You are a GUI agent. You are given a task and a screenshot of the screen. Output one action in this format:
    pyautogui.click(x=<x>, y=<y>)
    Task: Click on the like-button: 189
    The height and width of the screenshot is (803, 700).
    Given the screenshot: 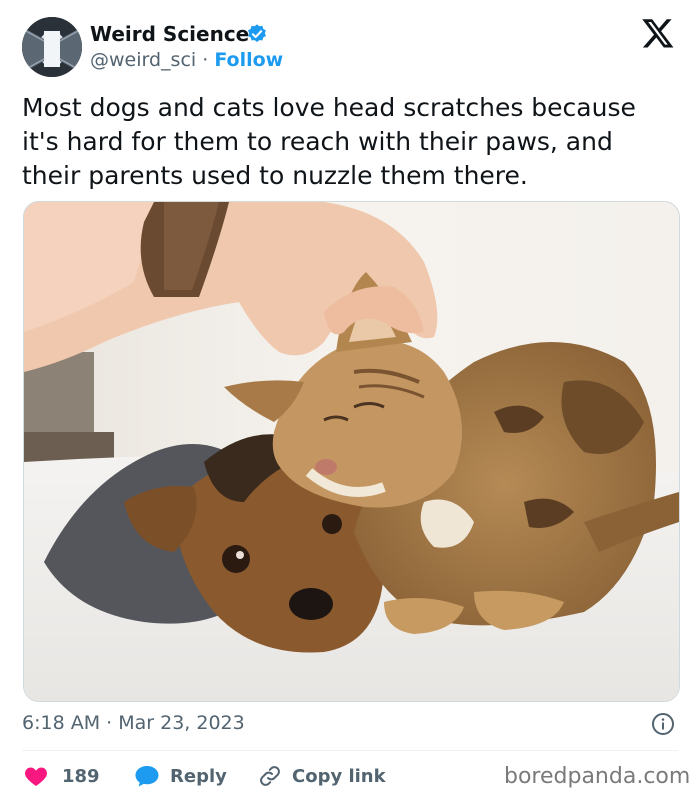 What is the action you would take?
    pyautogui.click(x=62, y=776)
    